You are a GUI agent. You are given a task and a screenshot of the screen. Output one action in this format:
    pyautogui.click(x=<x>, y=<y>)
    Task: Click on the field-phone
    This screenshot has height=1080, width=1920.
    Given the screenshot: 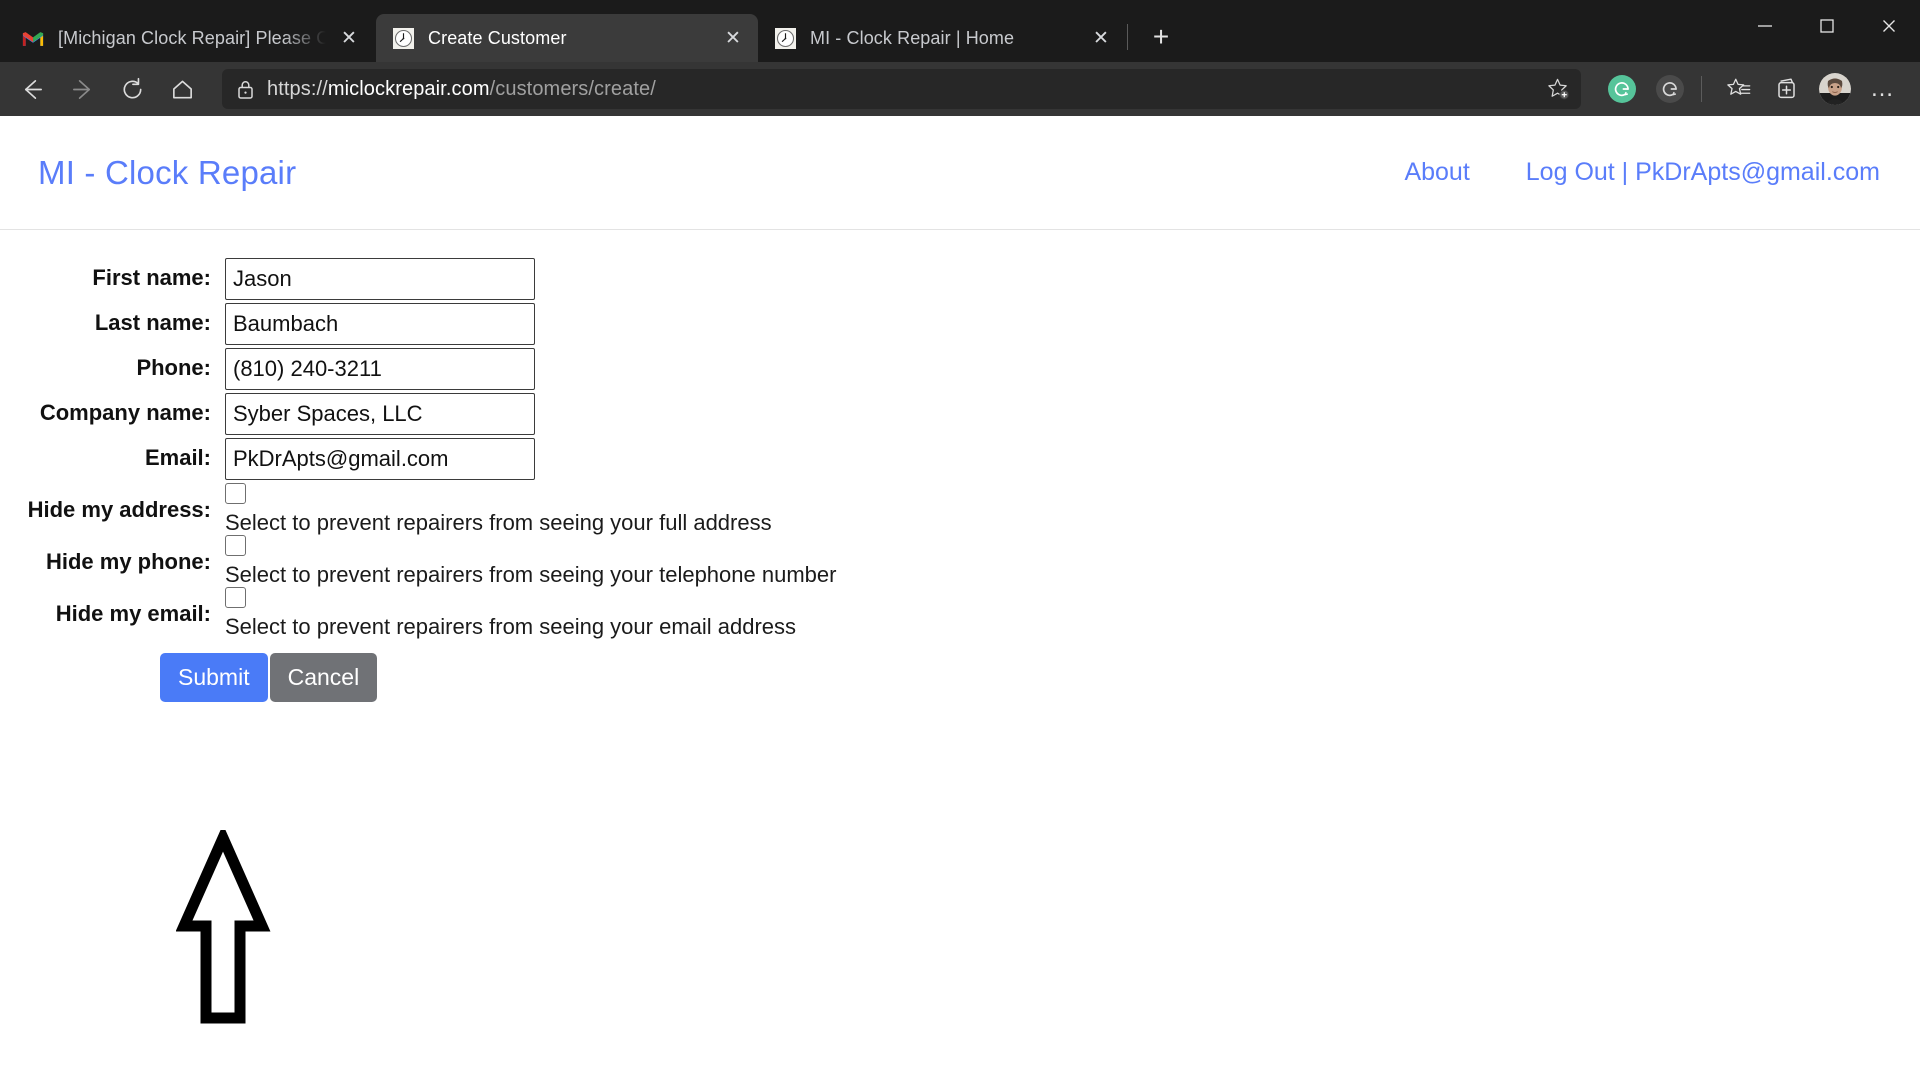 What is the action you would take?
    pyautogui.click(x=380, y=369)
    